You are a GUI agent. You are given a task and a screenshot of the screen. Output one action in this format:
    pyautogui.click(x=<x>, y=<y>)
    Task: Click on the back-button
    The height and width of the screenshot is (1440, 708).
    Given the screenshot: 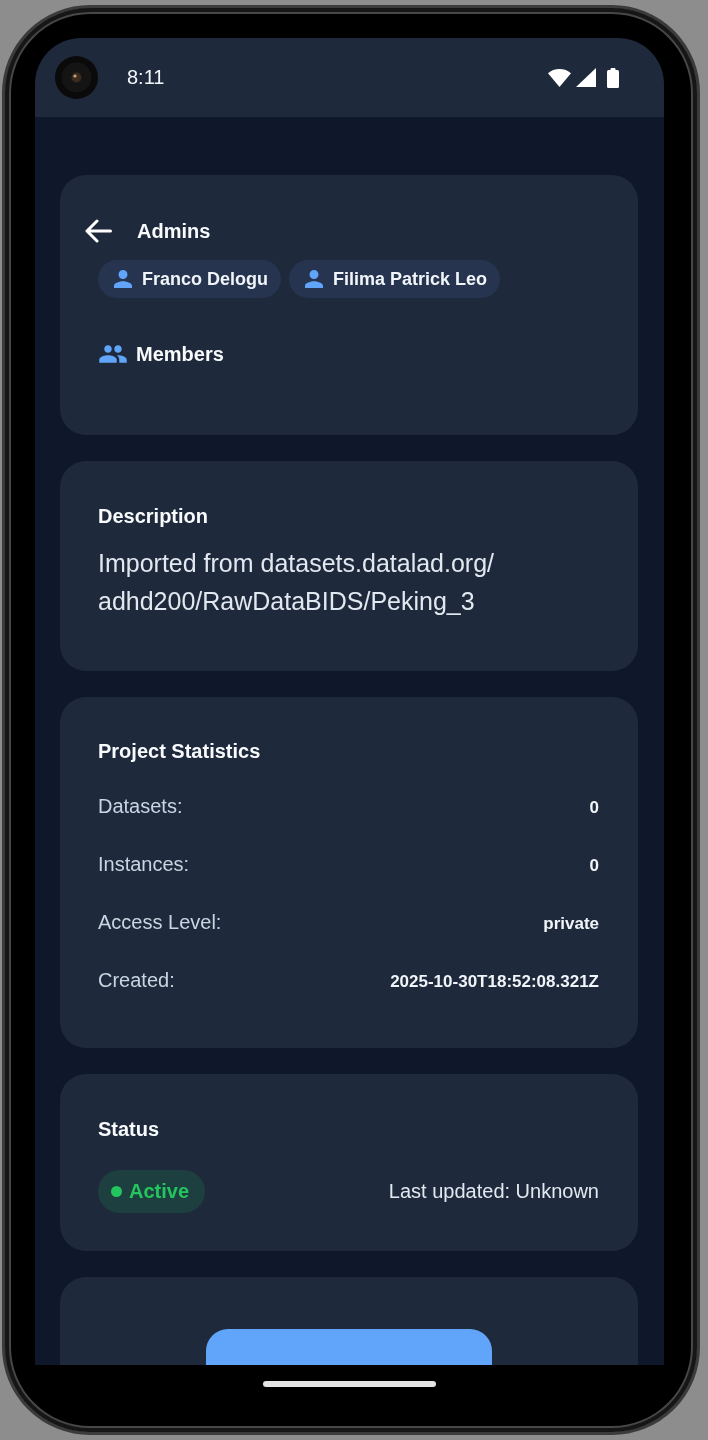 What is the action you would take?
    pyautogui.click(x=98, y=231)
    